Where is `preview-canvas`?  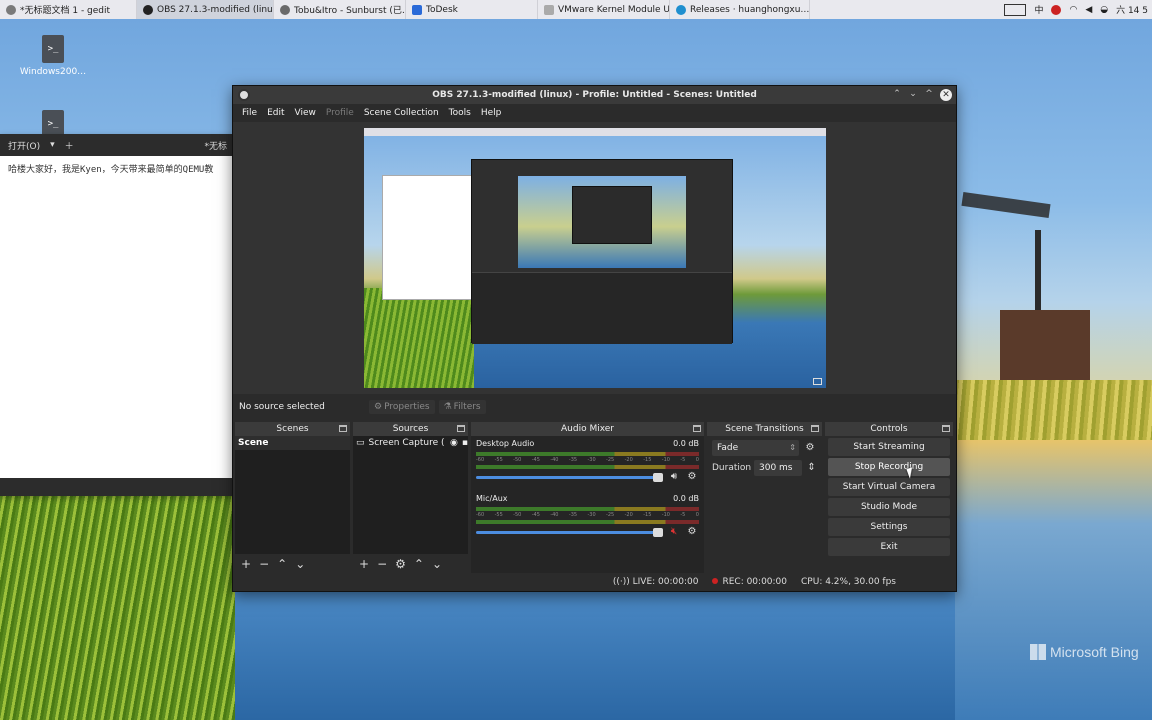 preview-canvas is located at coordinates (595, 258).